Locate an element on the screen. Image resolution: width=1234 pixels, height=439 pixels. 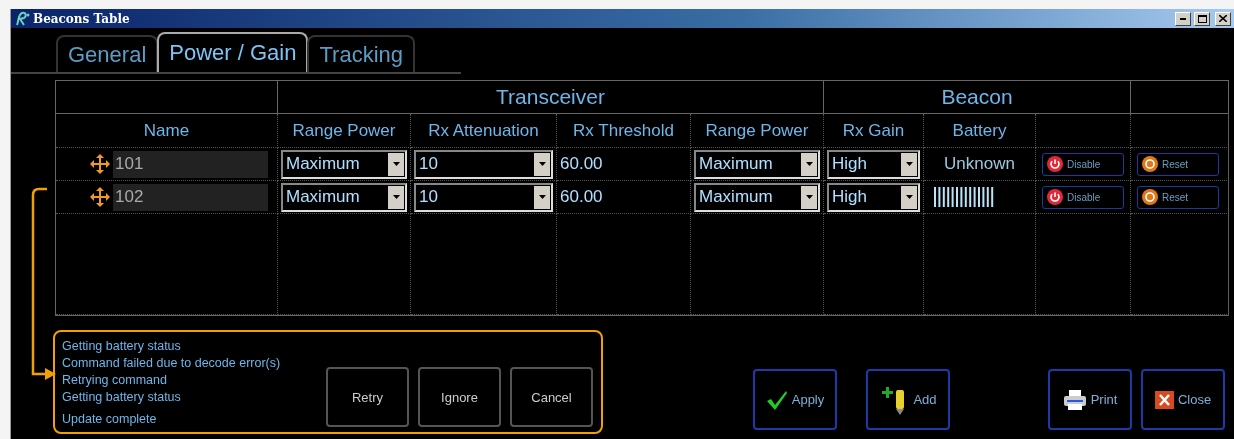
close-button is located at coordinates (1223, 18).